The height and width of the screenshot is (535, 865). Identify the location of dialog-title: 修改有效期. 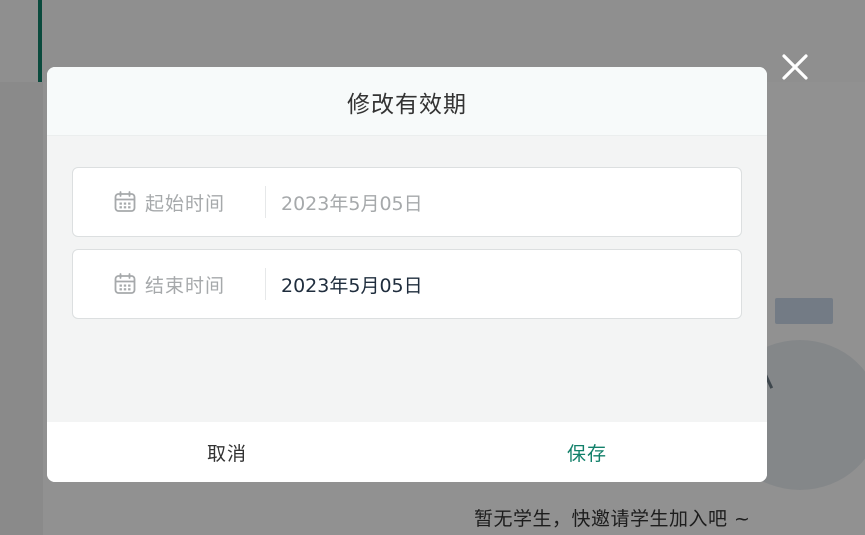
(407, 105).